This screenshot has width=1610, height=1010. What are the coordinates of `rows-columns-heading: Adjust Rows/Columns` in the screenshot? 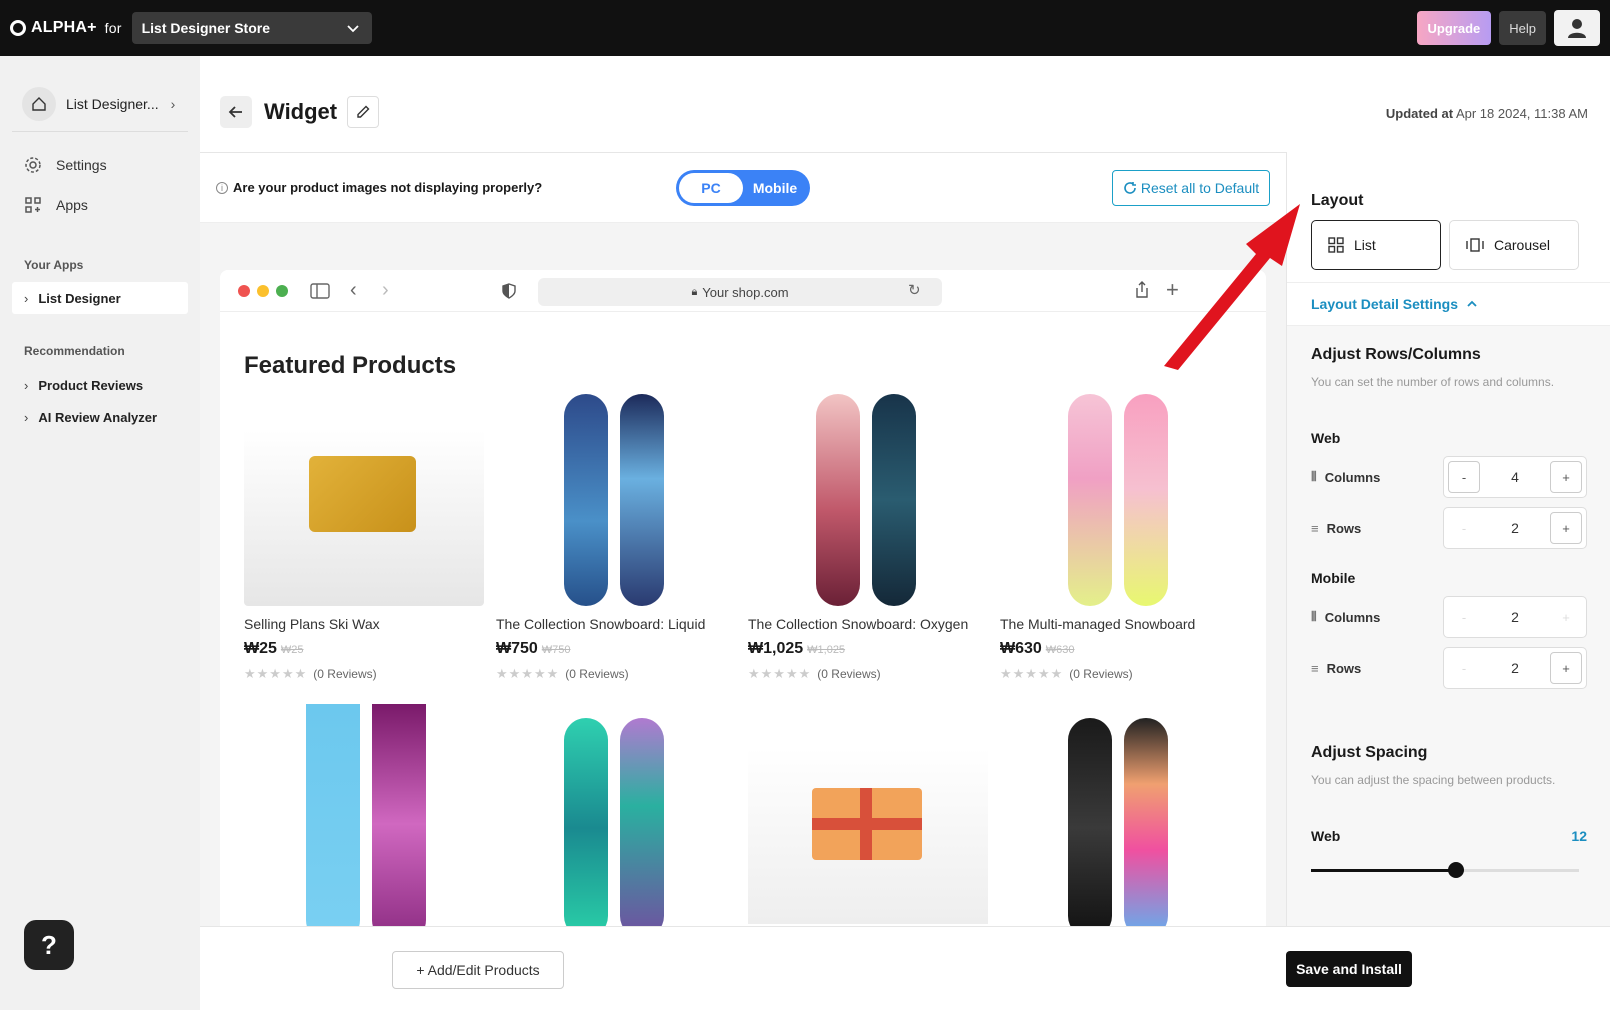 It's located at (1396, 354).